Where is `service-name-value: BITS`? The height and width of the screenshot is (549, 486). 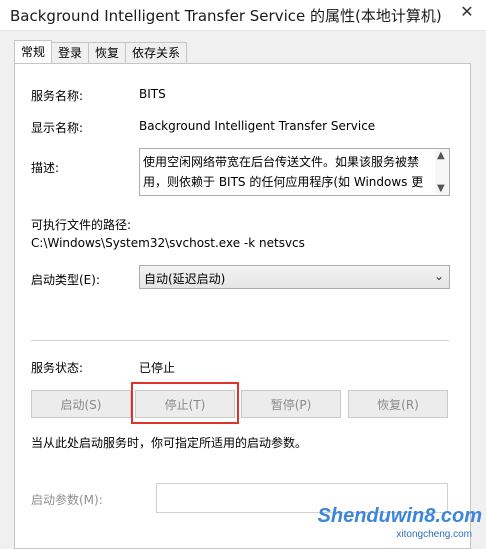 service-name-value: BITS is located at coordinates (152, 94).